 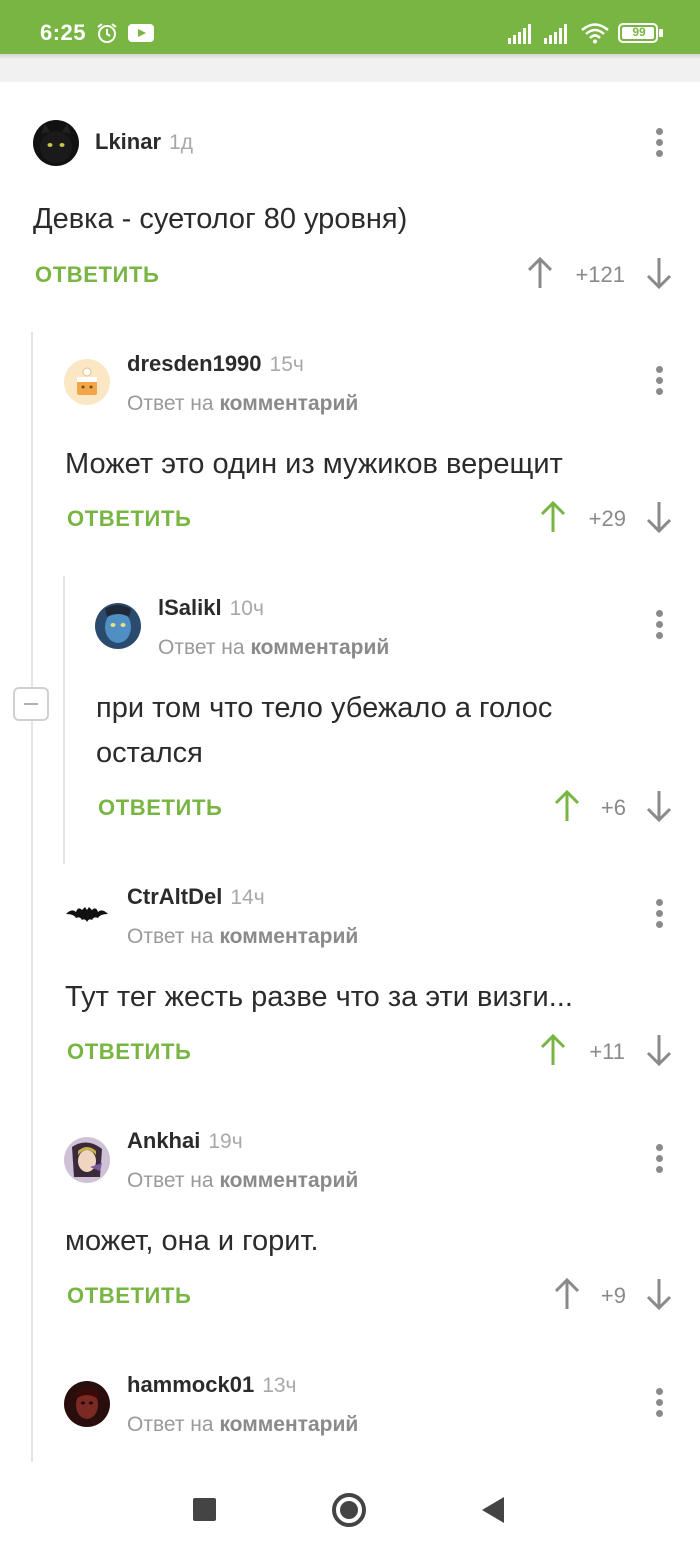 I want to click on avatar-character-icon, so click(x=118, y=626).